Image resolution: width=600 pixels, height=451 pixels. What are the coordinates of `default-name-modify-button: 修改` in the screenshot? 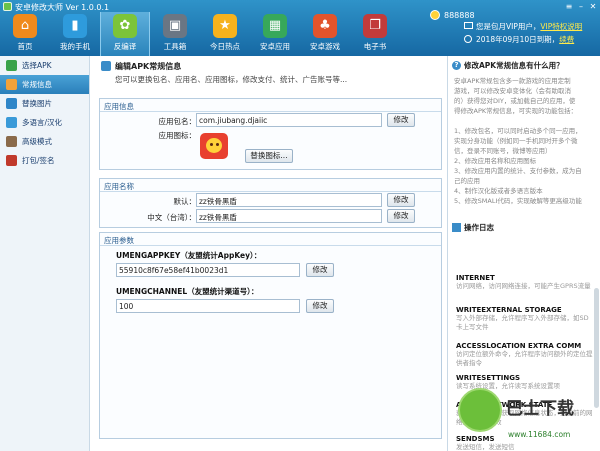 It's located at (401, 200).